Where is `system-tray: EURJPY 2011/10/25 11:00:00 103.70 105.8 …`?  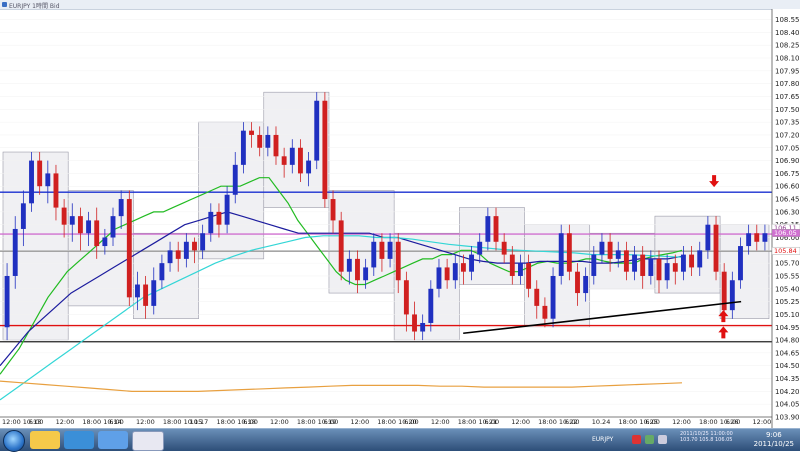
system-tray: EURJPY 2011/10/25 11:00:00 103.70 105.8 … is located at coordinates (695, 440).